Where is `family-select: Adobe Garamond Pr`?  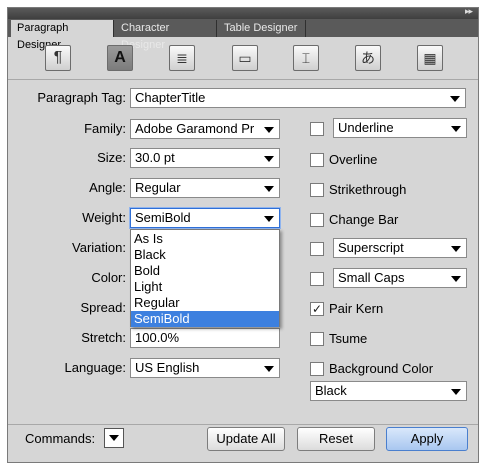
family-select: Adobe Garamond Pr is located at coordinates (205, 129).